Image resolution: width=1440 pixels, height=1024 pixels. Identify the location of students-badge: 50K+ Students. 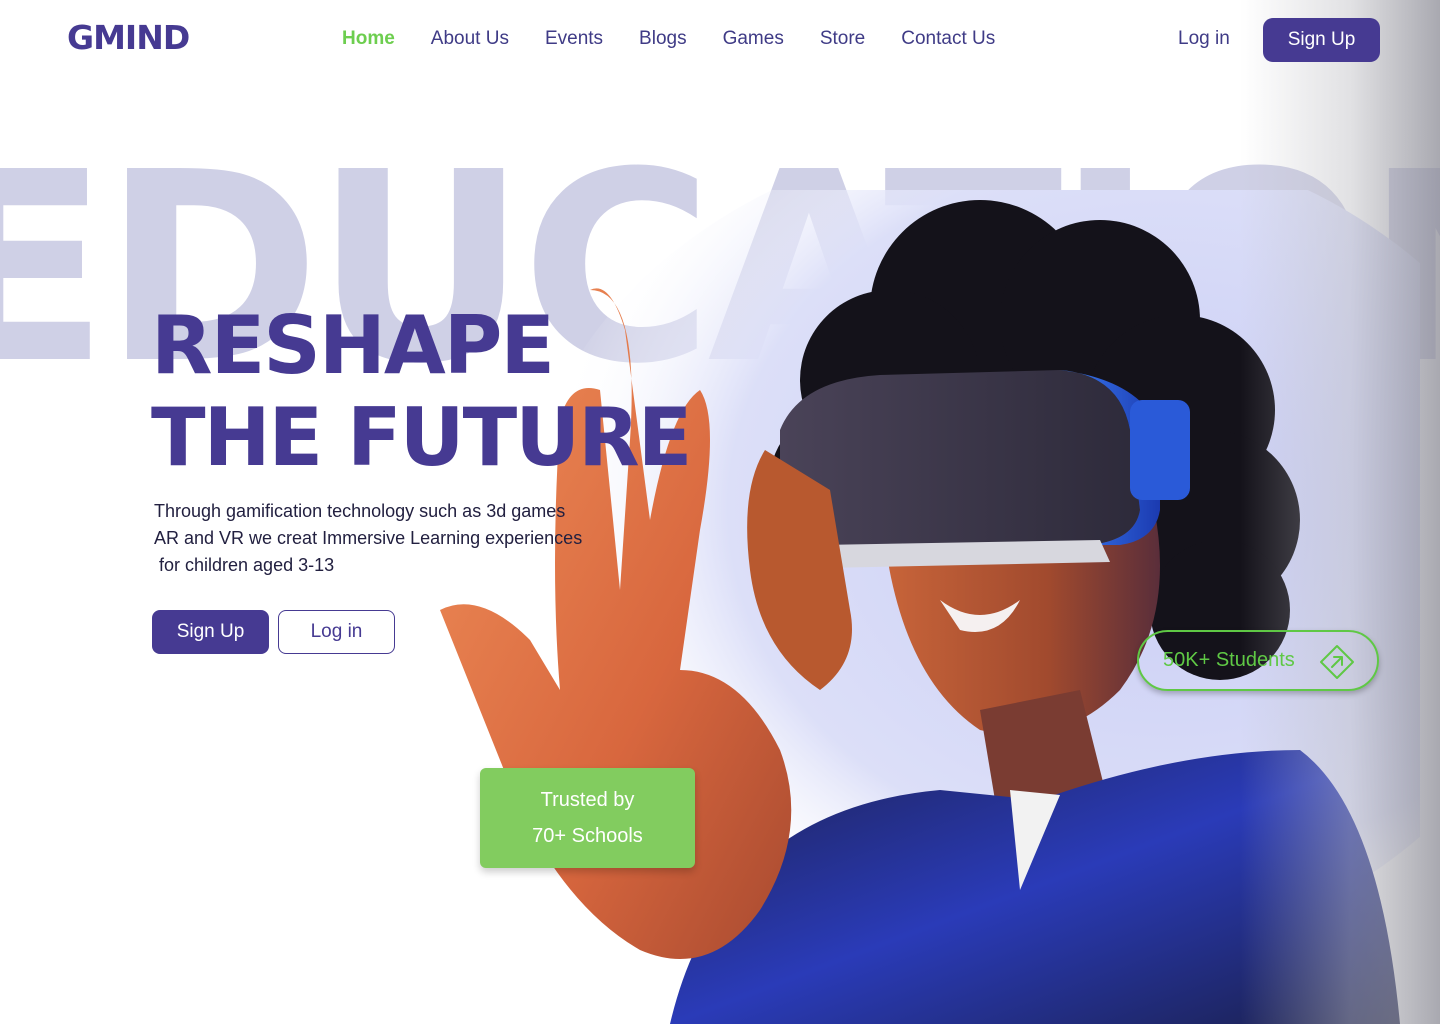
(1258, 660).